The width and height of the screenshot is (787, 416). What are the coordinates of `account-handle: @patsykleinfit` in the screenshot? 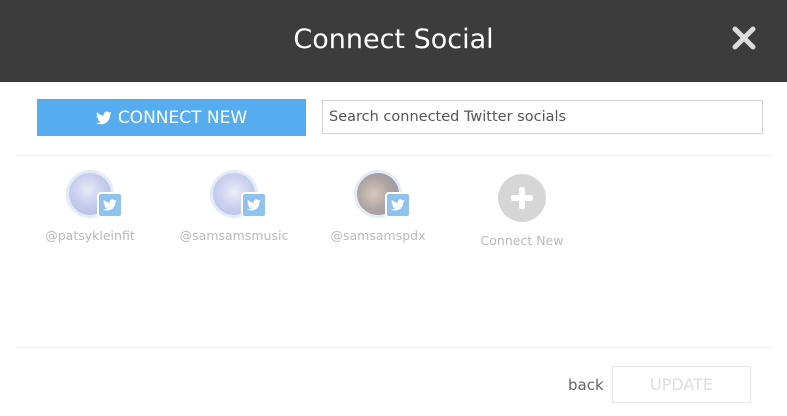 It's located at (90, 235).